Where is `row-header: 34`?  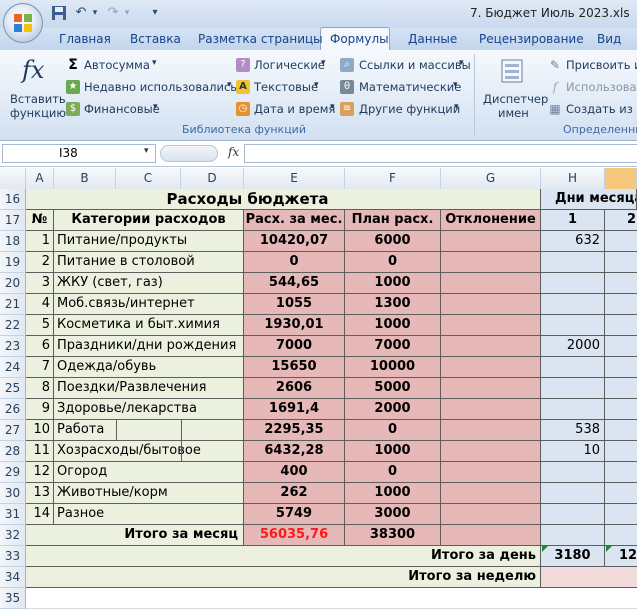 row-header: 34 is located at coordinates (13, 577).